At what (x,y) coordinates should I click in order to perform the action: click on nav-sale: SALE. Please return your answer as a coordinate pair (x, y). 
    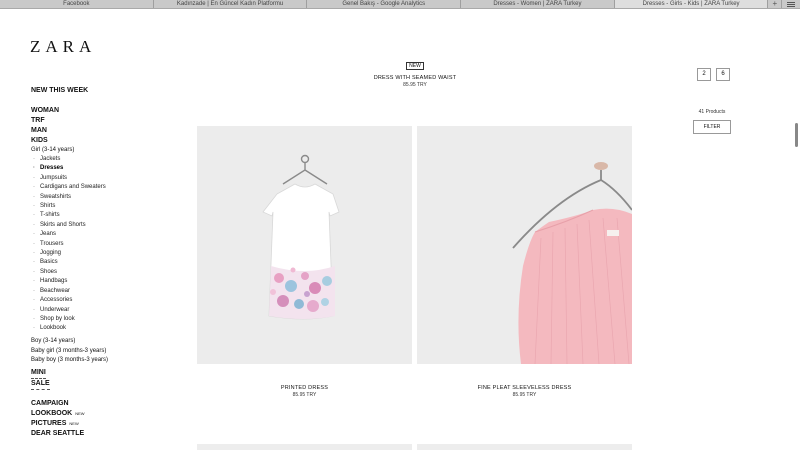
    Looking at the image, I should click on (40, 385).